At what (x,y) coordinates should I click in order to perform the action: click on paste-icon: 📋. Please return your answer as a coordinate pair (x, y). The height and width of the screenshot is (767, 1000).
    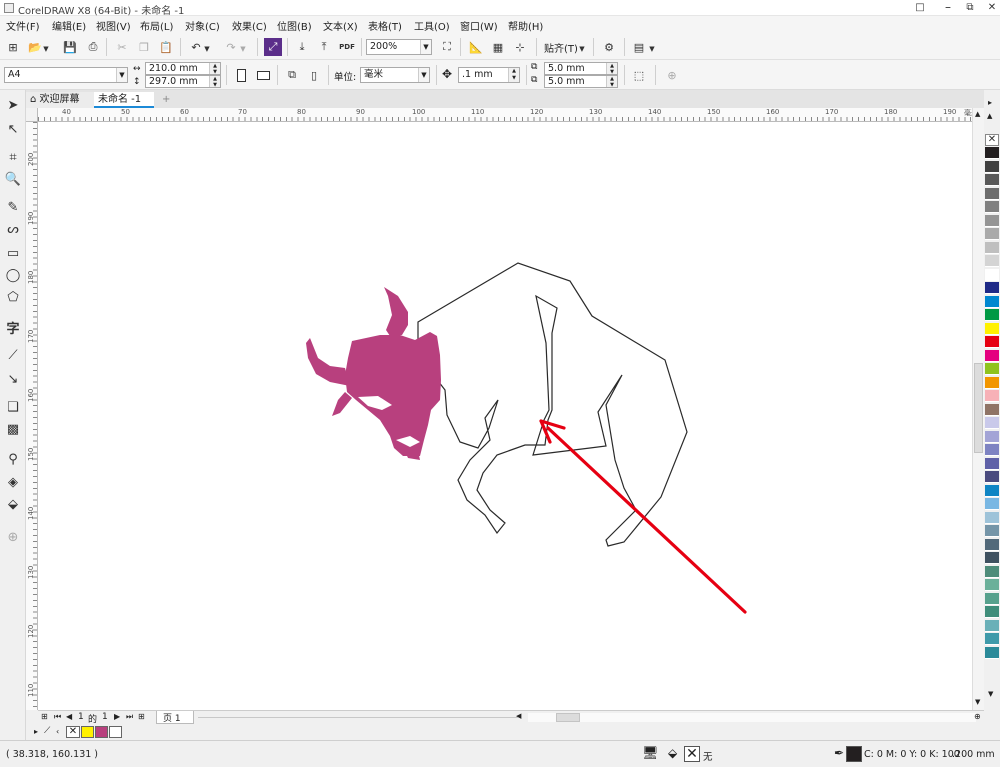
    Looking at the image, I should click on (166, 47).